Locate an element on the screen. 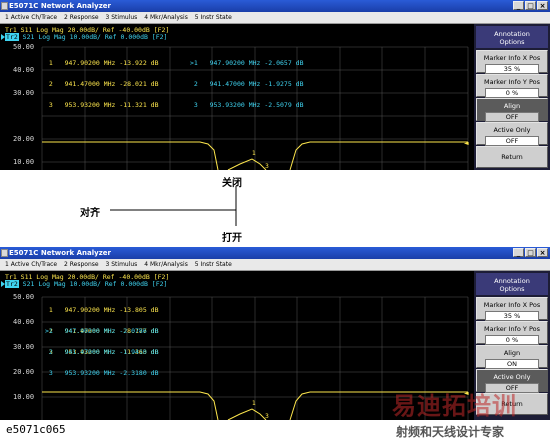  active-only-toggle-button: Active Only OFF is located at coordinates (512, 134).